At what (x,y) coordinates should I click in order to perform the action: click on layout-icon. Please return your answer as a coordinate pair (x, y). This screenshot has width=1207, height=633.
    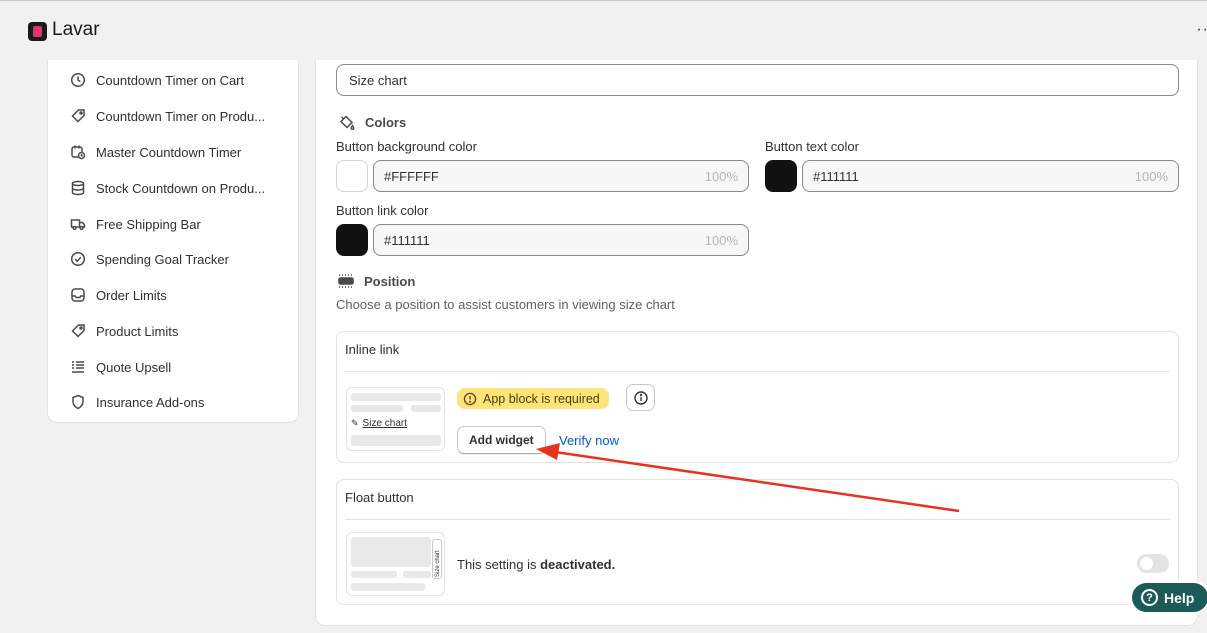
    Looking at the image, I should click on (346, 281).